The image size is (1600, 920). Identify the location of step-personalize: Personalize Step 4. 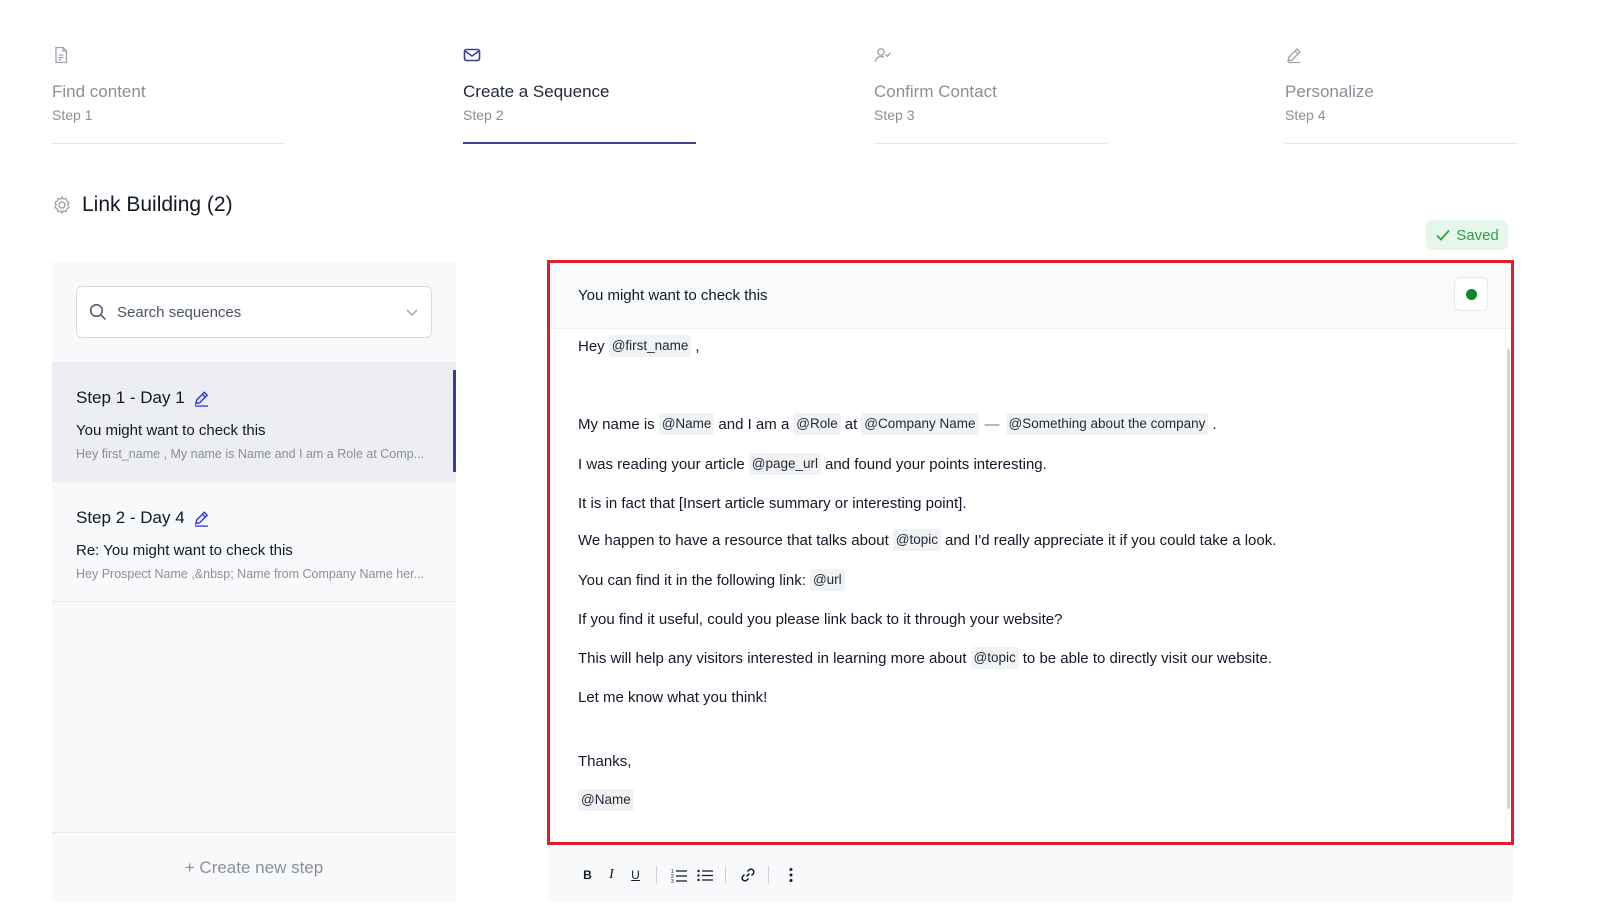
(1401, 94).